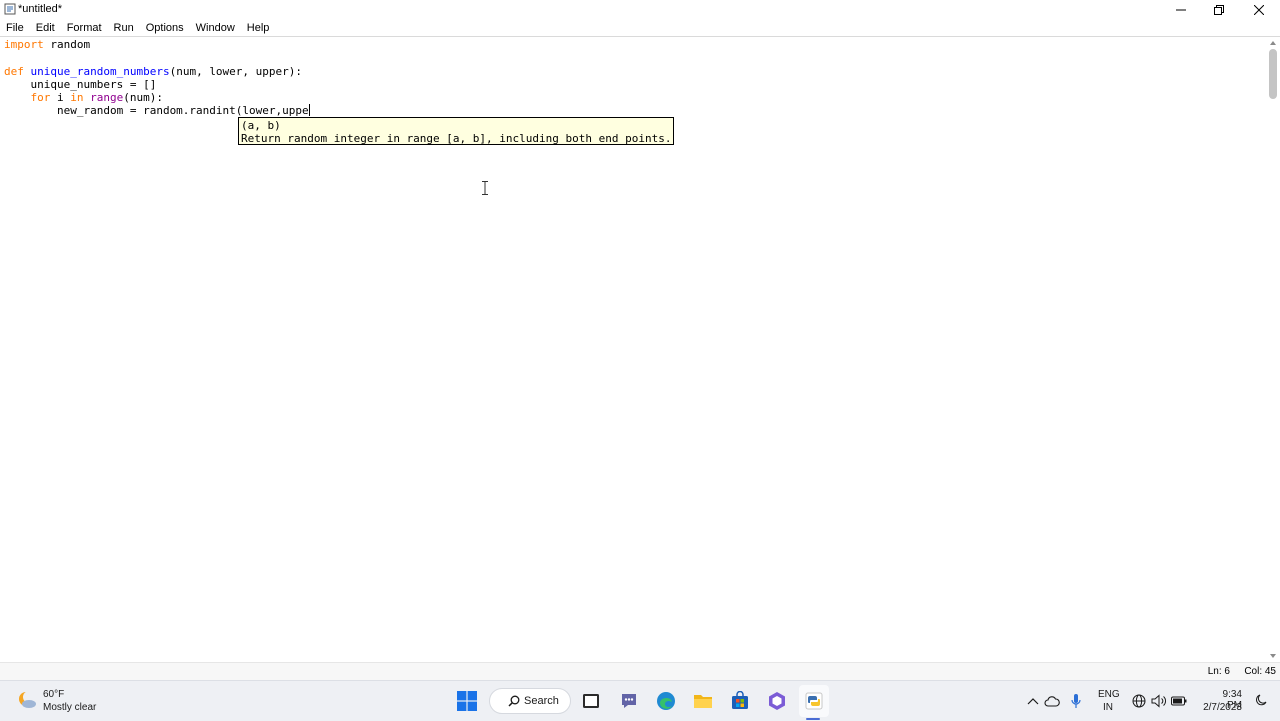 The width and height of the screenshot is (1280, 721). I want to click on taskbar-search: Search, so click(530, 701).